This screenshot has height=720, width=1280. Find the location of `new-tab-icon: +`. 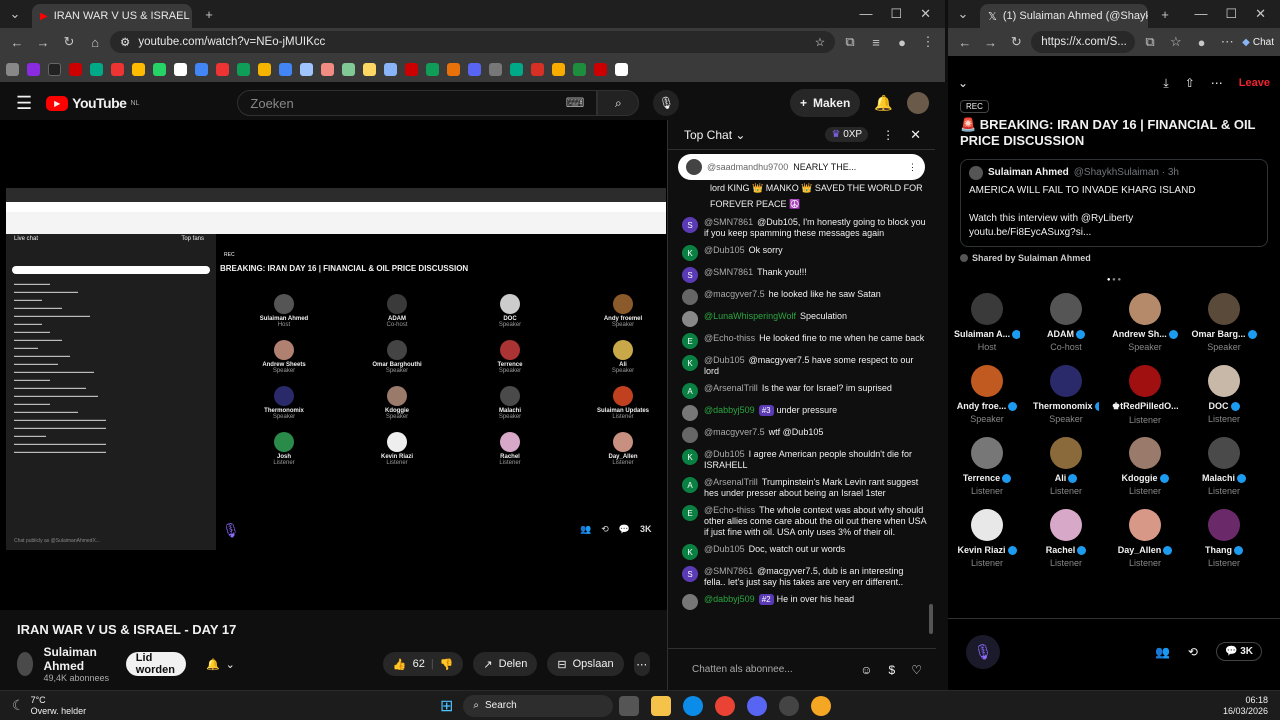

new-tab-icon: + is located at coordinates (1165, 14).